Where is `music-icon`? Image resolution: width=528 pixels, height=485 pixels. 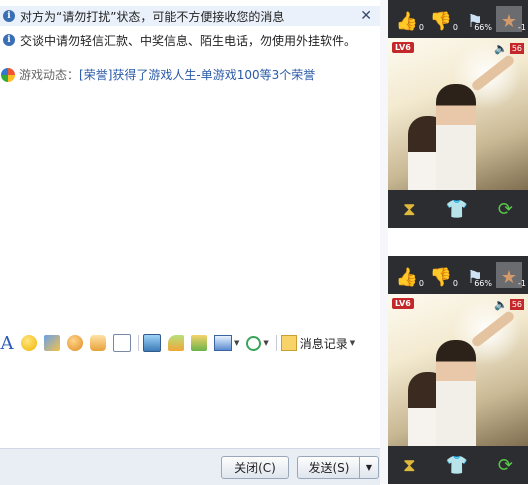 music-icon is located at coordinates (176, 343).